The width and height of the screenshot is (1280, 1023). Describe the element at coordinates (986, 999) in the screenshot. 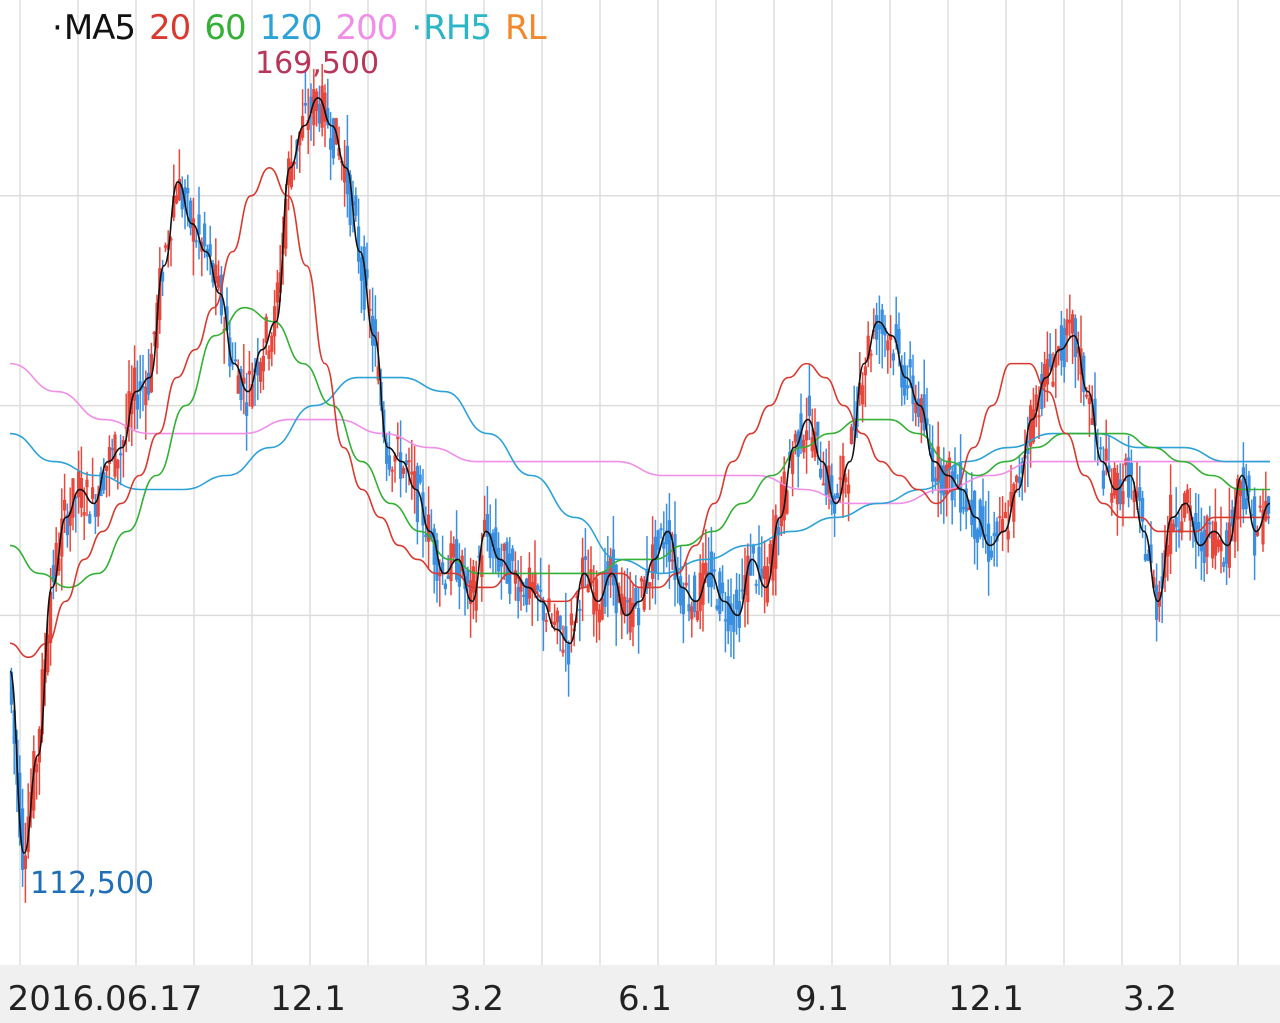

I see `x-tick-label: 12.1` at that location.